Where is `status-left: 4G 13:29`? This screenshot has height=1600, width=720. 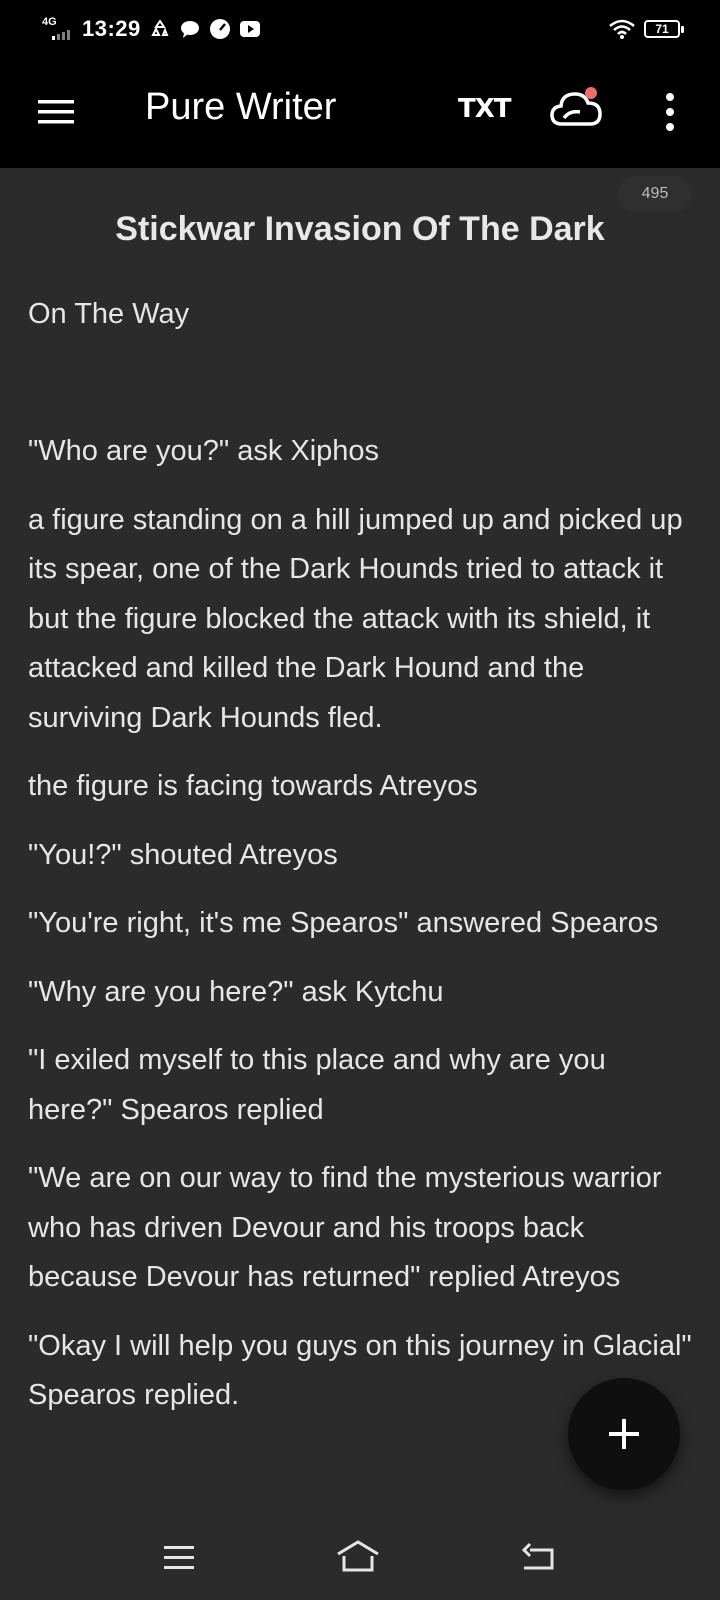 status-left: 4G 13:29 is located at coordinates (150, 29).